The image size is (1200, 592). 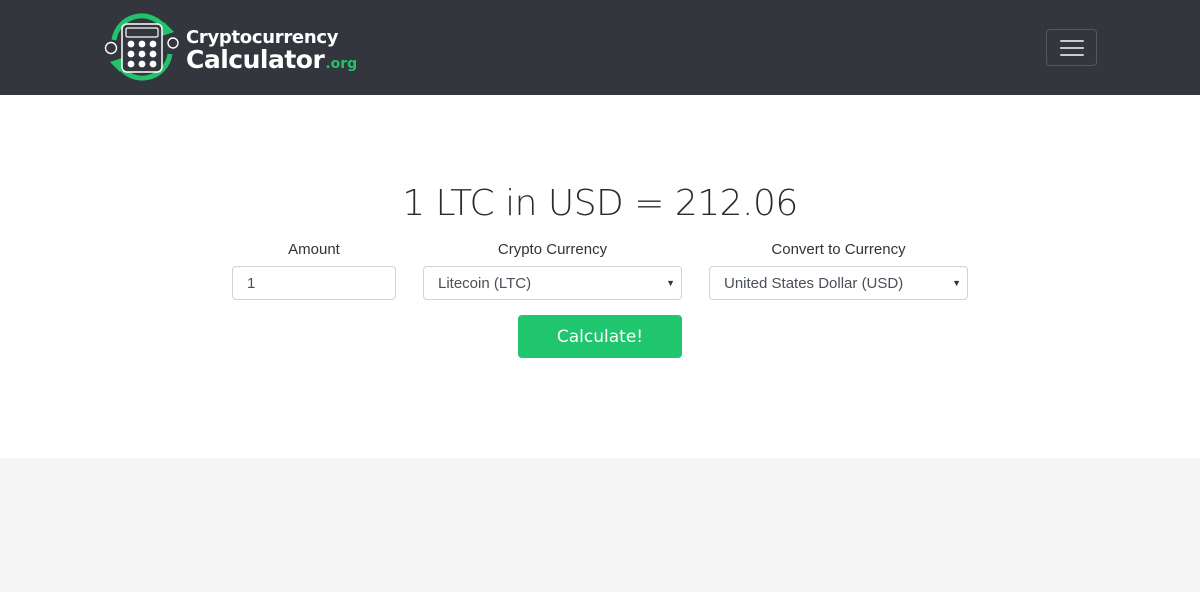 I want to click on crypto-currency-selected: Litecoin (LTC), so click(x=485, y=283).